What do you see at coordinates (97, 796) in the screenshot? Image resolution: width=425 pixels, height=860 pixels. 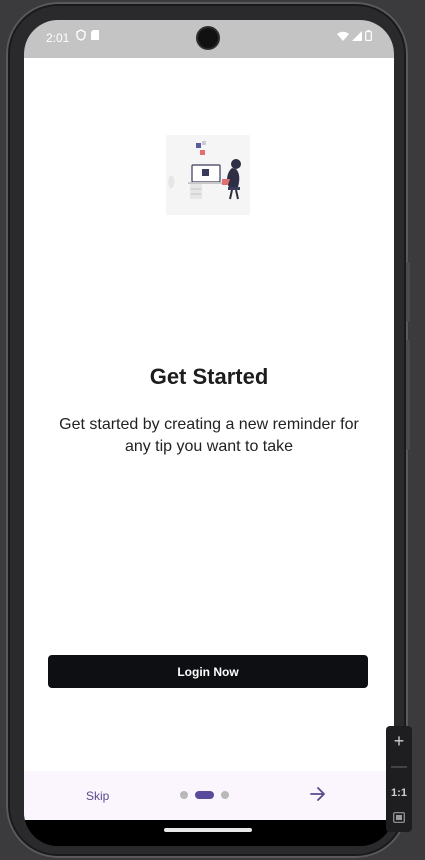 I see `skip-button: Skip` at bounding box center [97, 796].